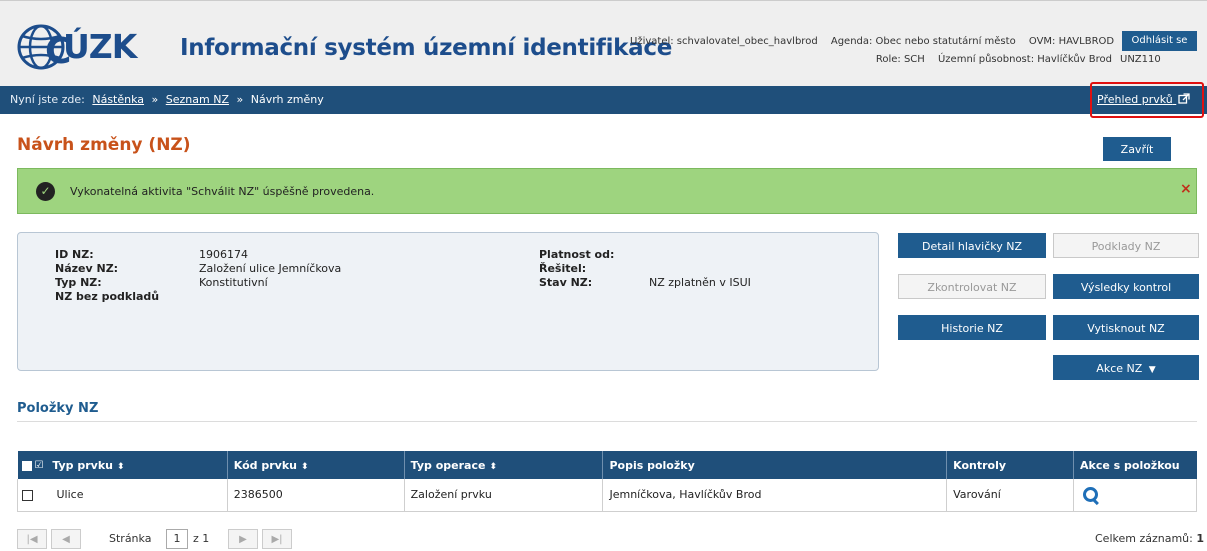 The width and height of the screenshot is (1207, 551). What do you see at coordinates (900, 59) in the screenshot?
I see `role-label: Role: SCH` at bounding box center [900, 59].